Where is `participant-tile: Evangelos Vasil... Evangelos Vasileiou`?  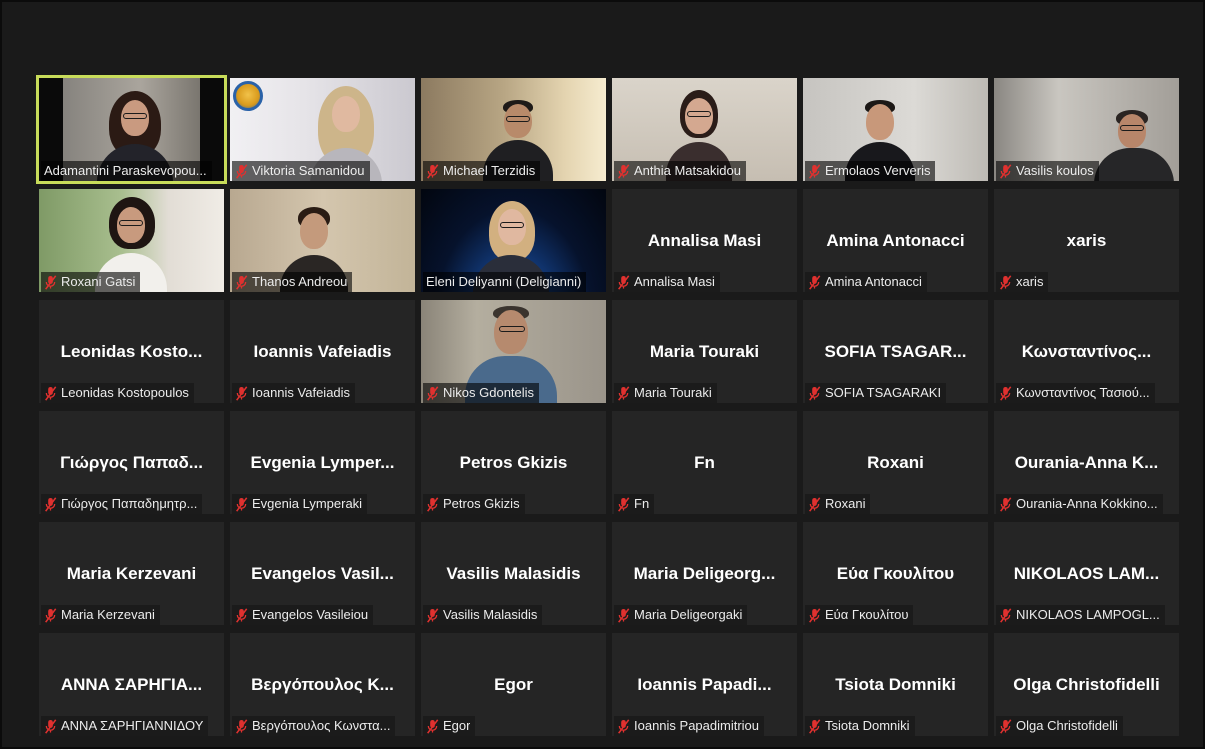 participant-tile: Evangelos Vasil... Evangelos Vasileiou is located at coordinates (322, 573).